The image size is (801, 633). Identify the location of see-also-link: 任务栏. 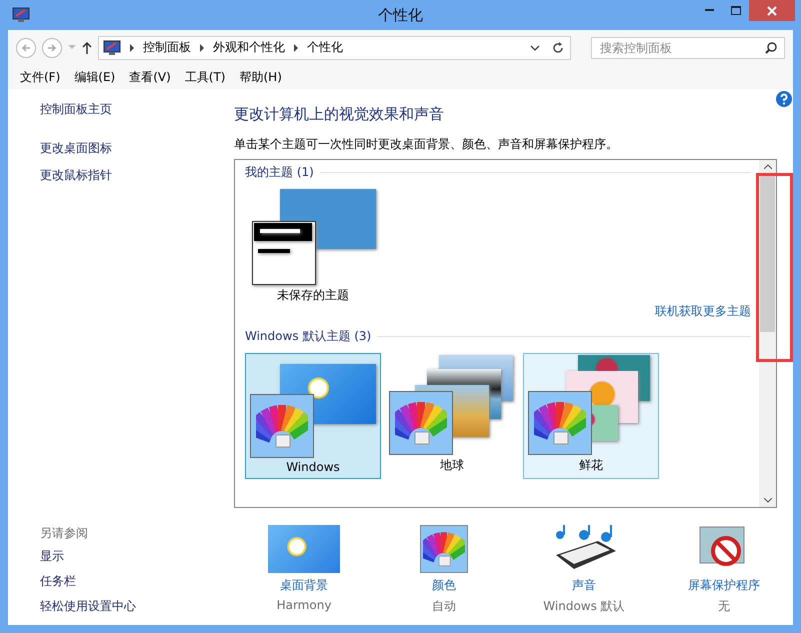
(137, 581).